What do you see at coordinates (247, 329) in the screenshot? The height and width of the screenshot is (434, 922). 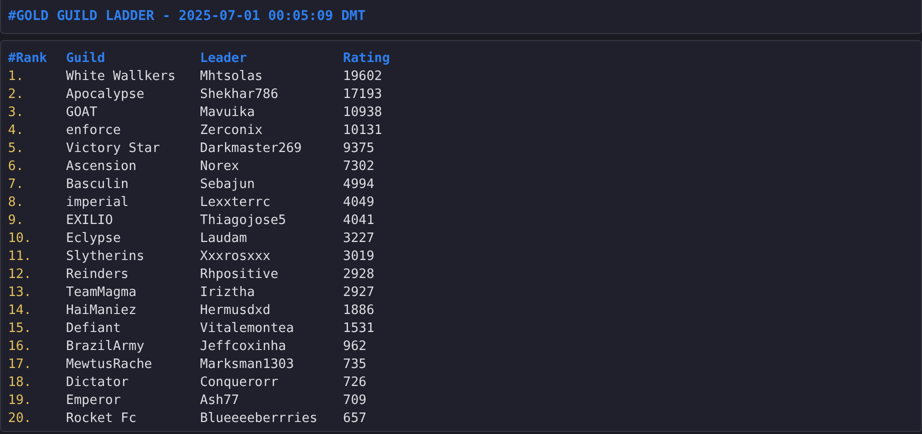 I see `table-cell-text: Vitalemontea` at bounding box center [247, 329].